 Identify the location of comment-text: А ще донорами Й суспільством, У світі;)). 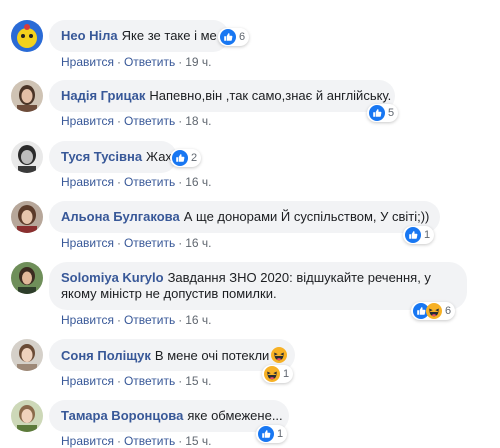
(306, 216).